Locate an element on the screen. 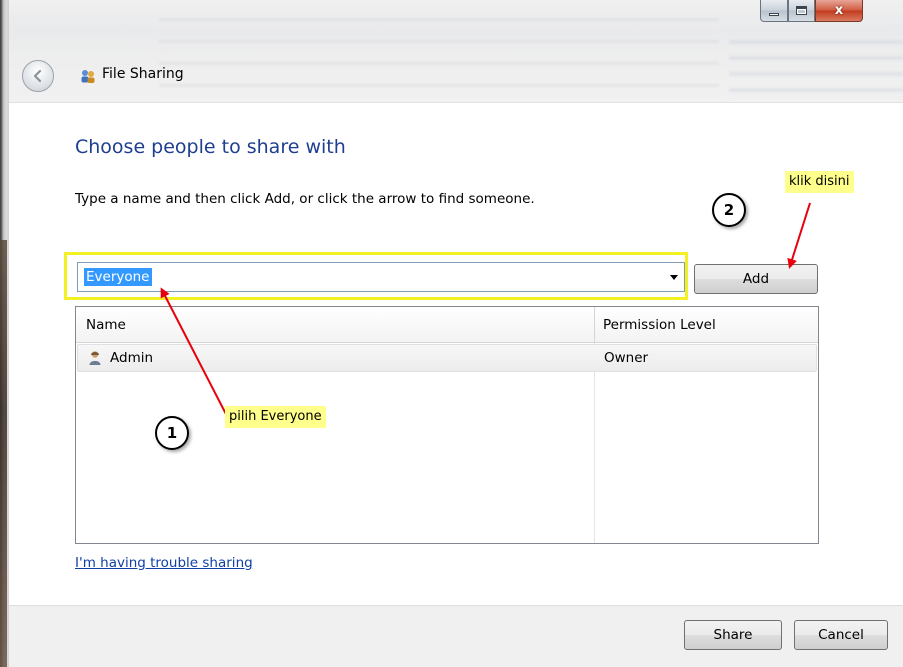 The width and height of the screenshot is (903, 667). minimize-button is located at coordinates (774, 11).